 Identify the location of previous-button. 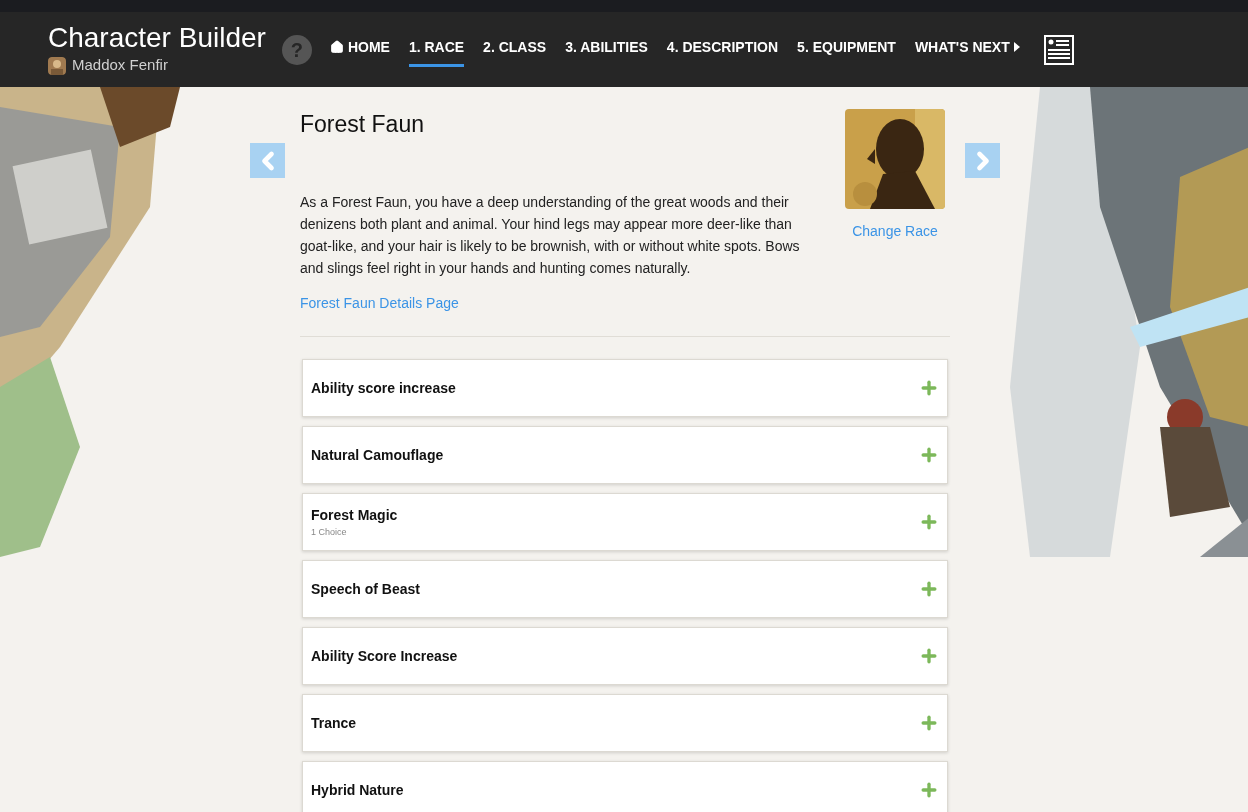
(267, 160).